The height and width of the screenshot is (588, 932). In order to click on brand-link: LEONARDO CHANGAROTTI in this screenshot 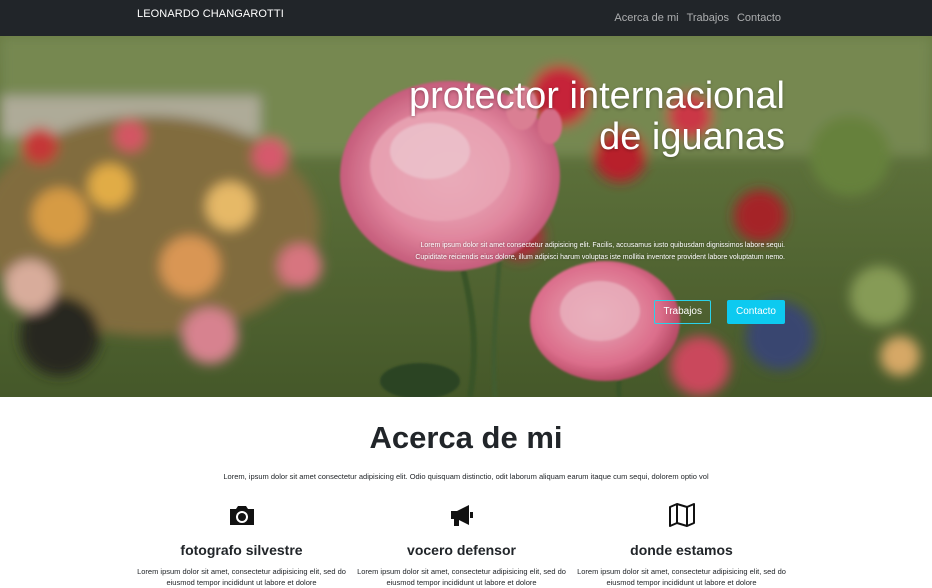, I will do `click(210, 14)`.